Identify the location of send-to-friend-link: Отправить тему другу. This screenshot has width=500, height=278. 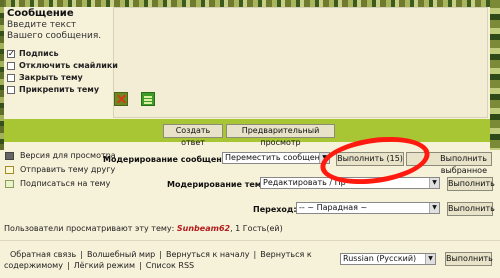
(60, 169).